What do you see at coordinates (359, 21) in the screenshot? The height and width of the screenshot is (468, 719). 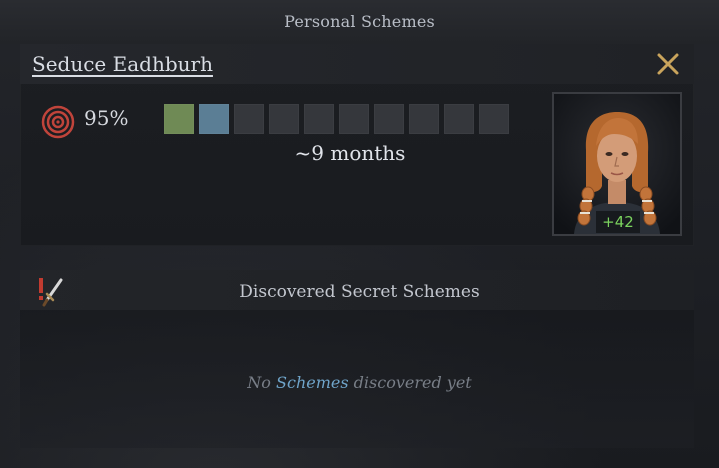 I see `window-title: Personal Schemes` at bounding box center [359, 21].